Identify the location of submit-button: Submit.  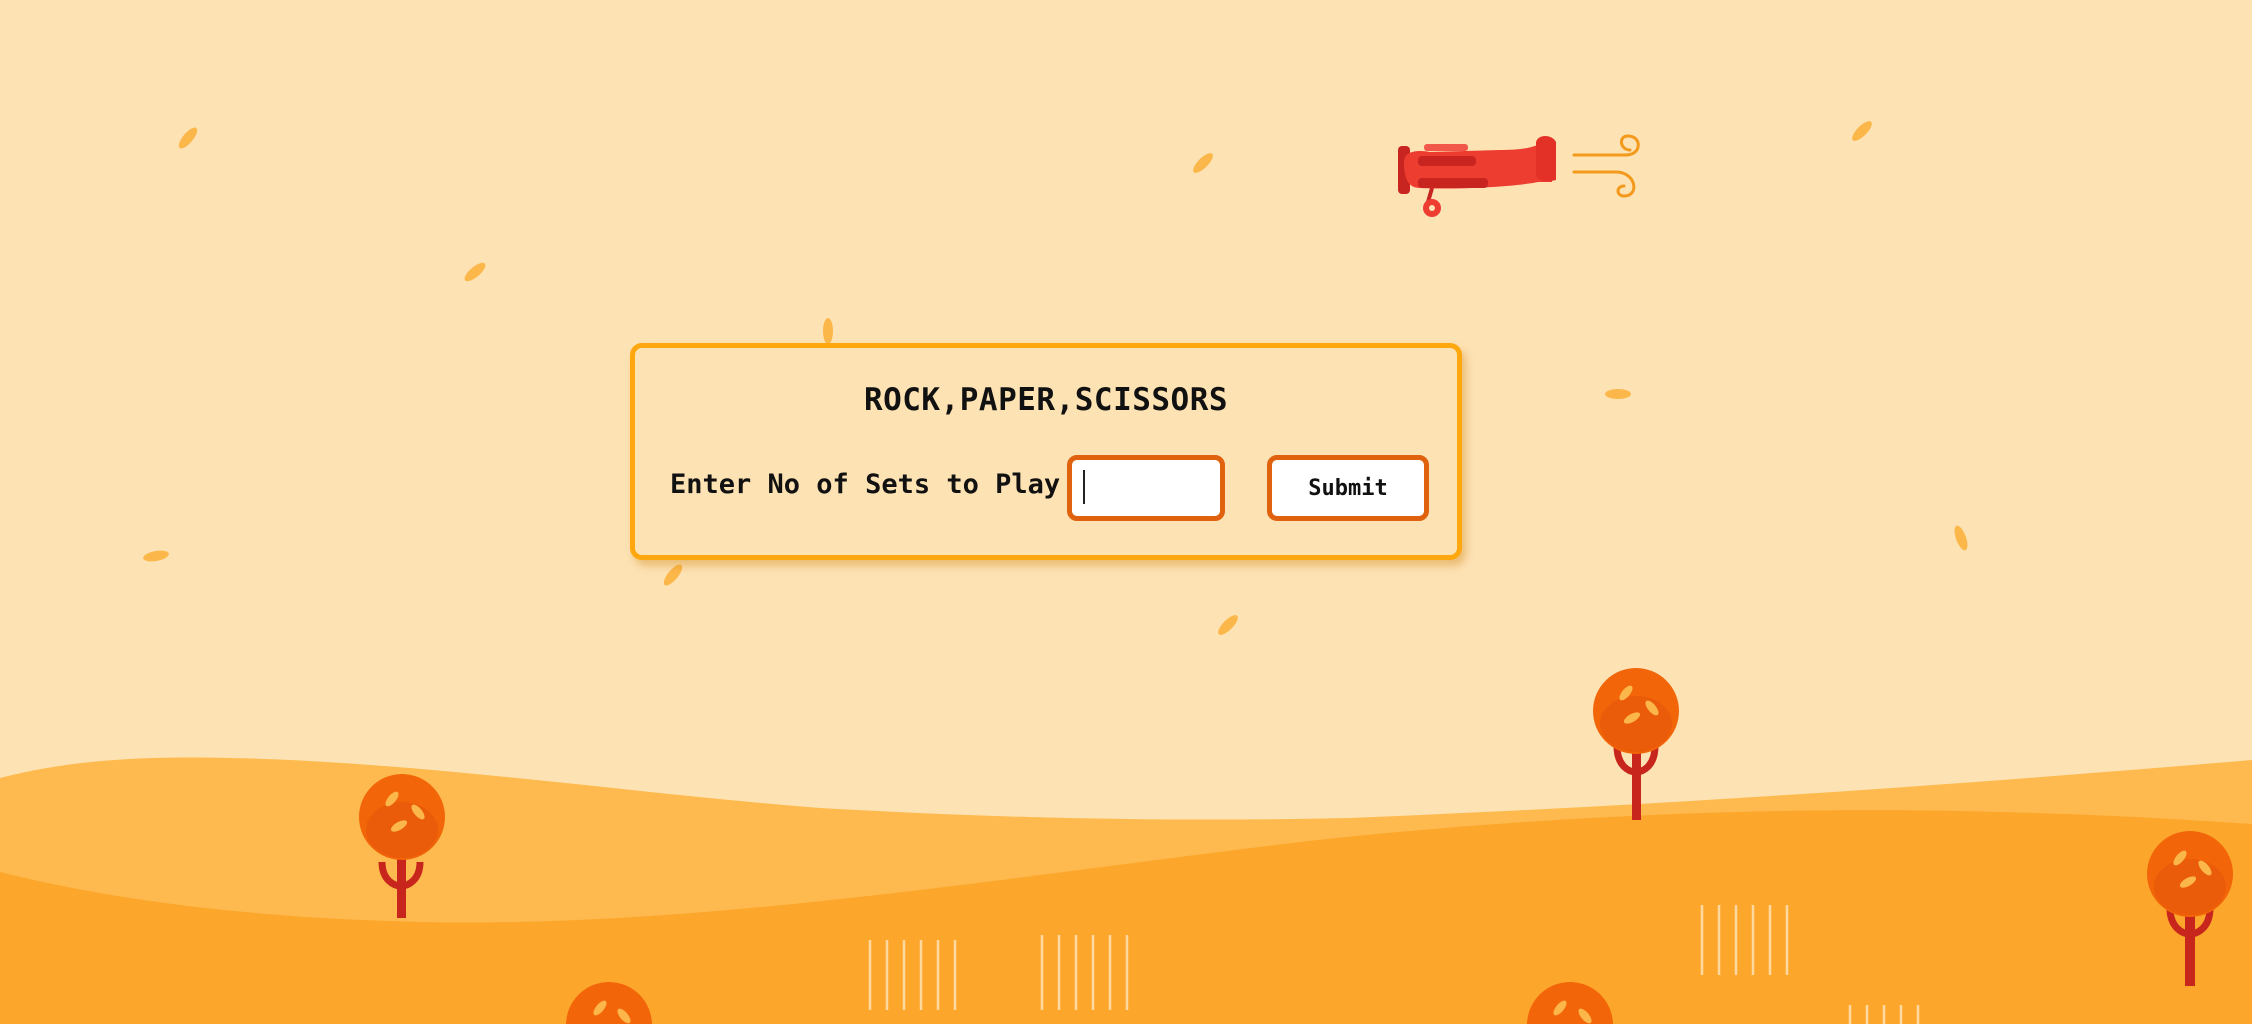
(1348, 488).